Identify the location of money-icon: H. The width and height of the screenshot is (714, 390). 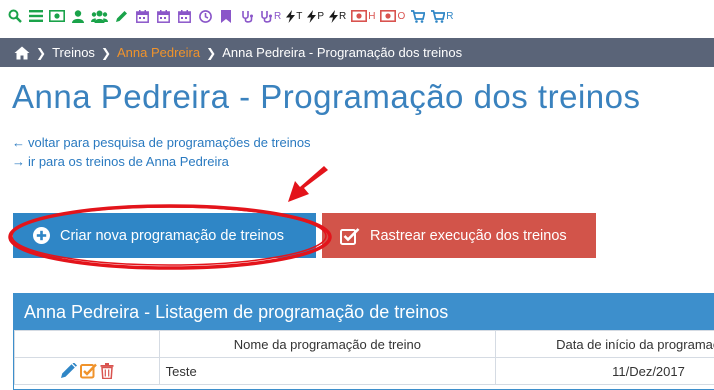
(363, 16).